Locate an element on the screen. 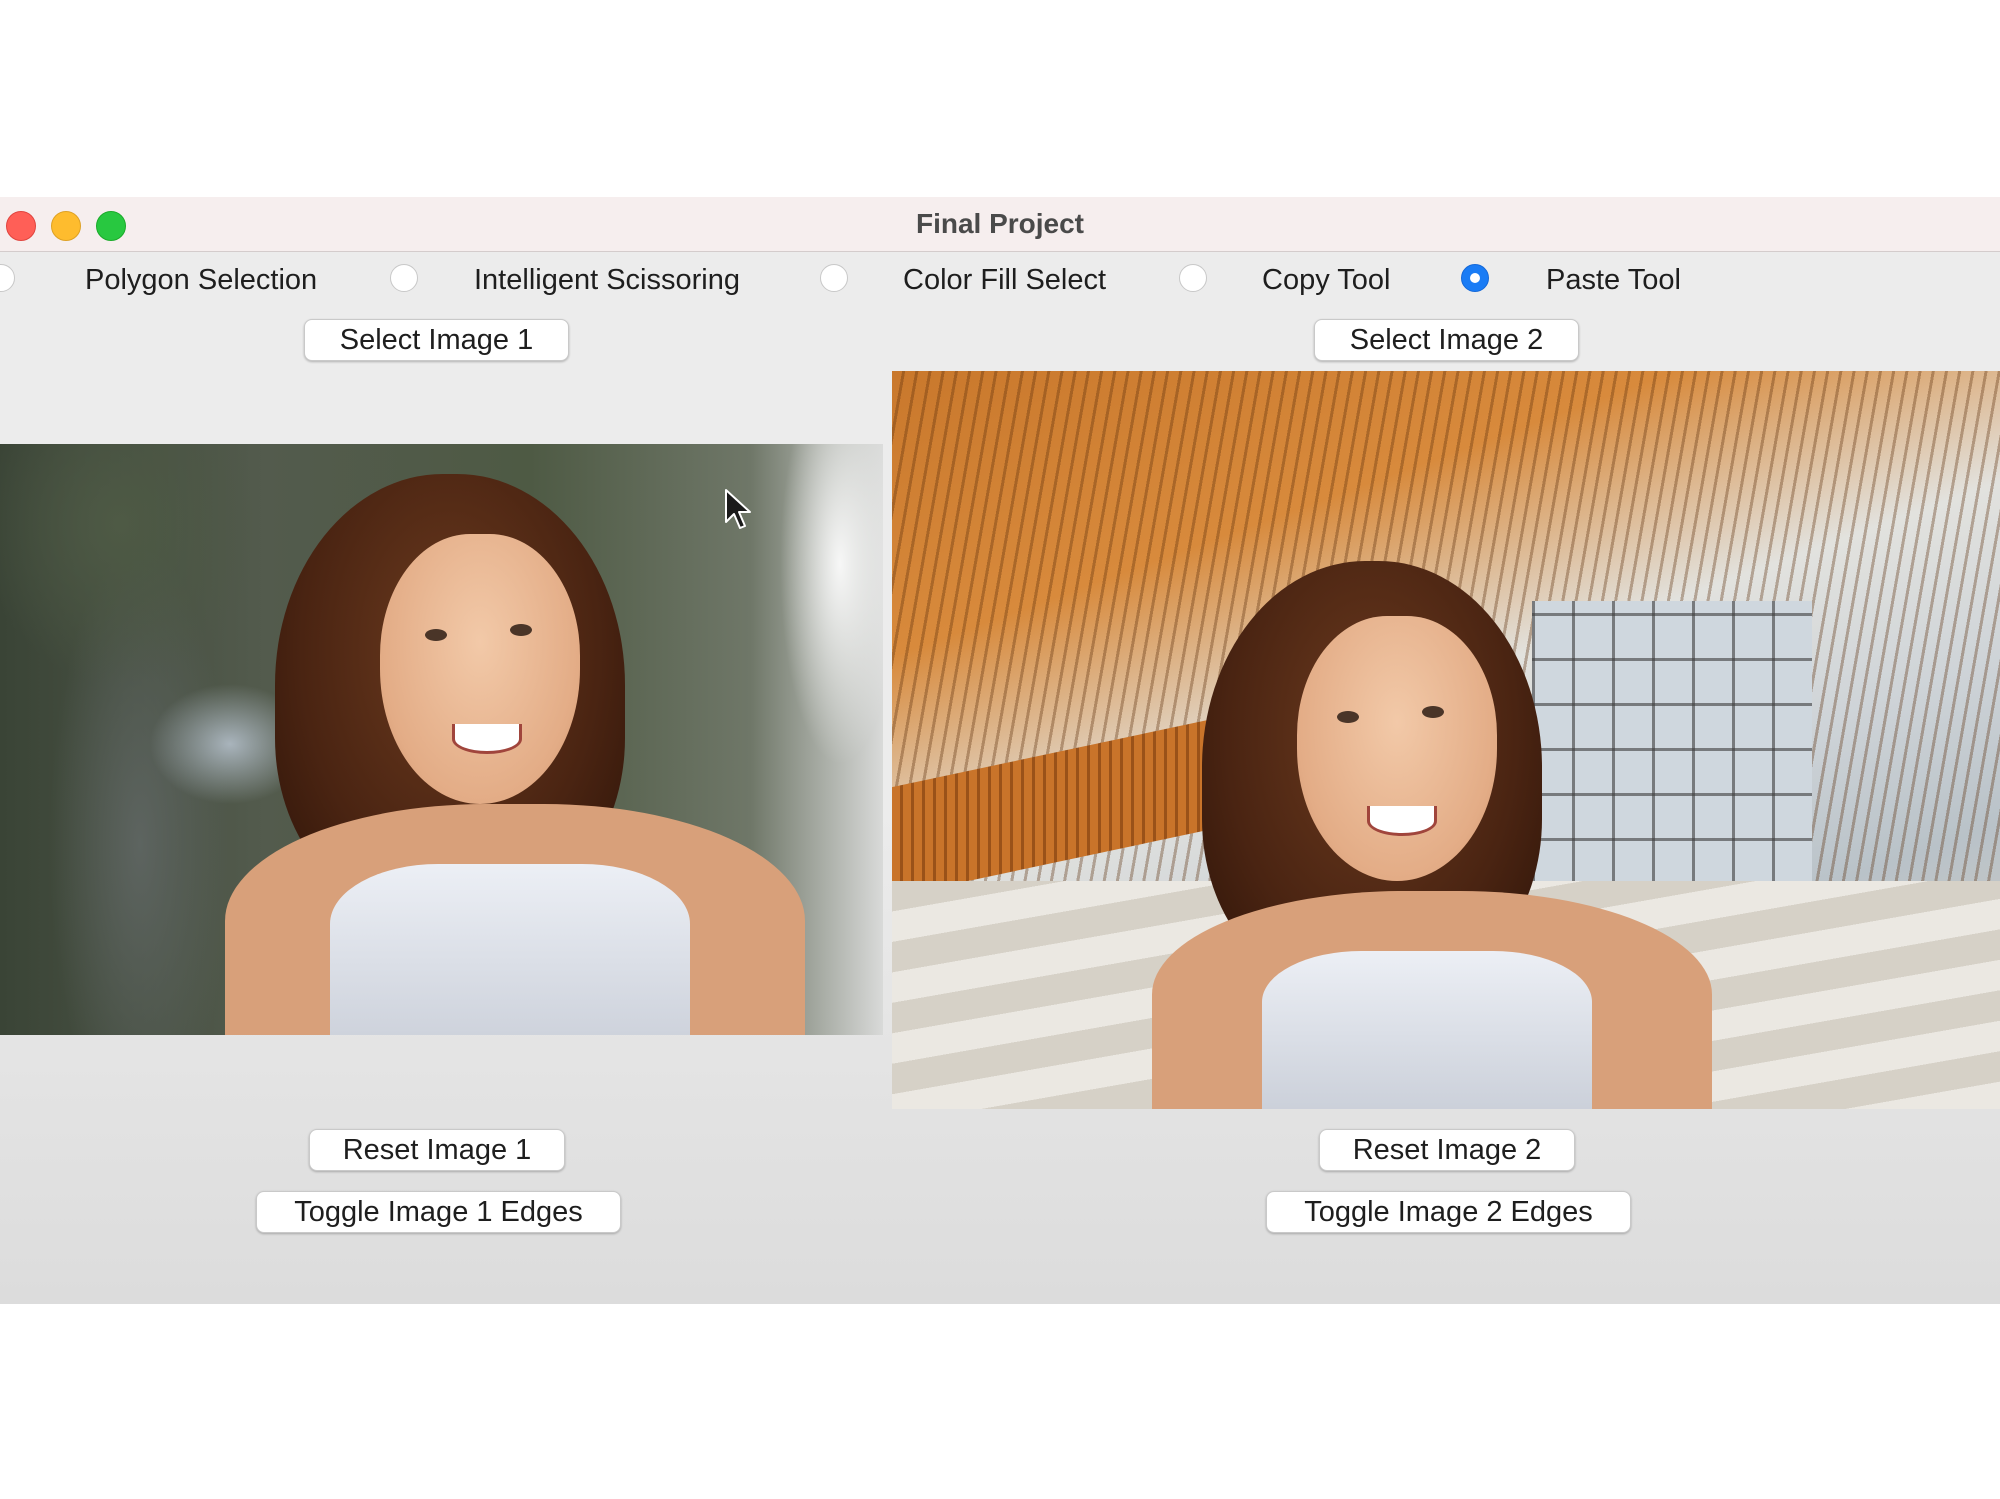  select-image-1-button: Select Image 1 is located at coordinates (436, 340).